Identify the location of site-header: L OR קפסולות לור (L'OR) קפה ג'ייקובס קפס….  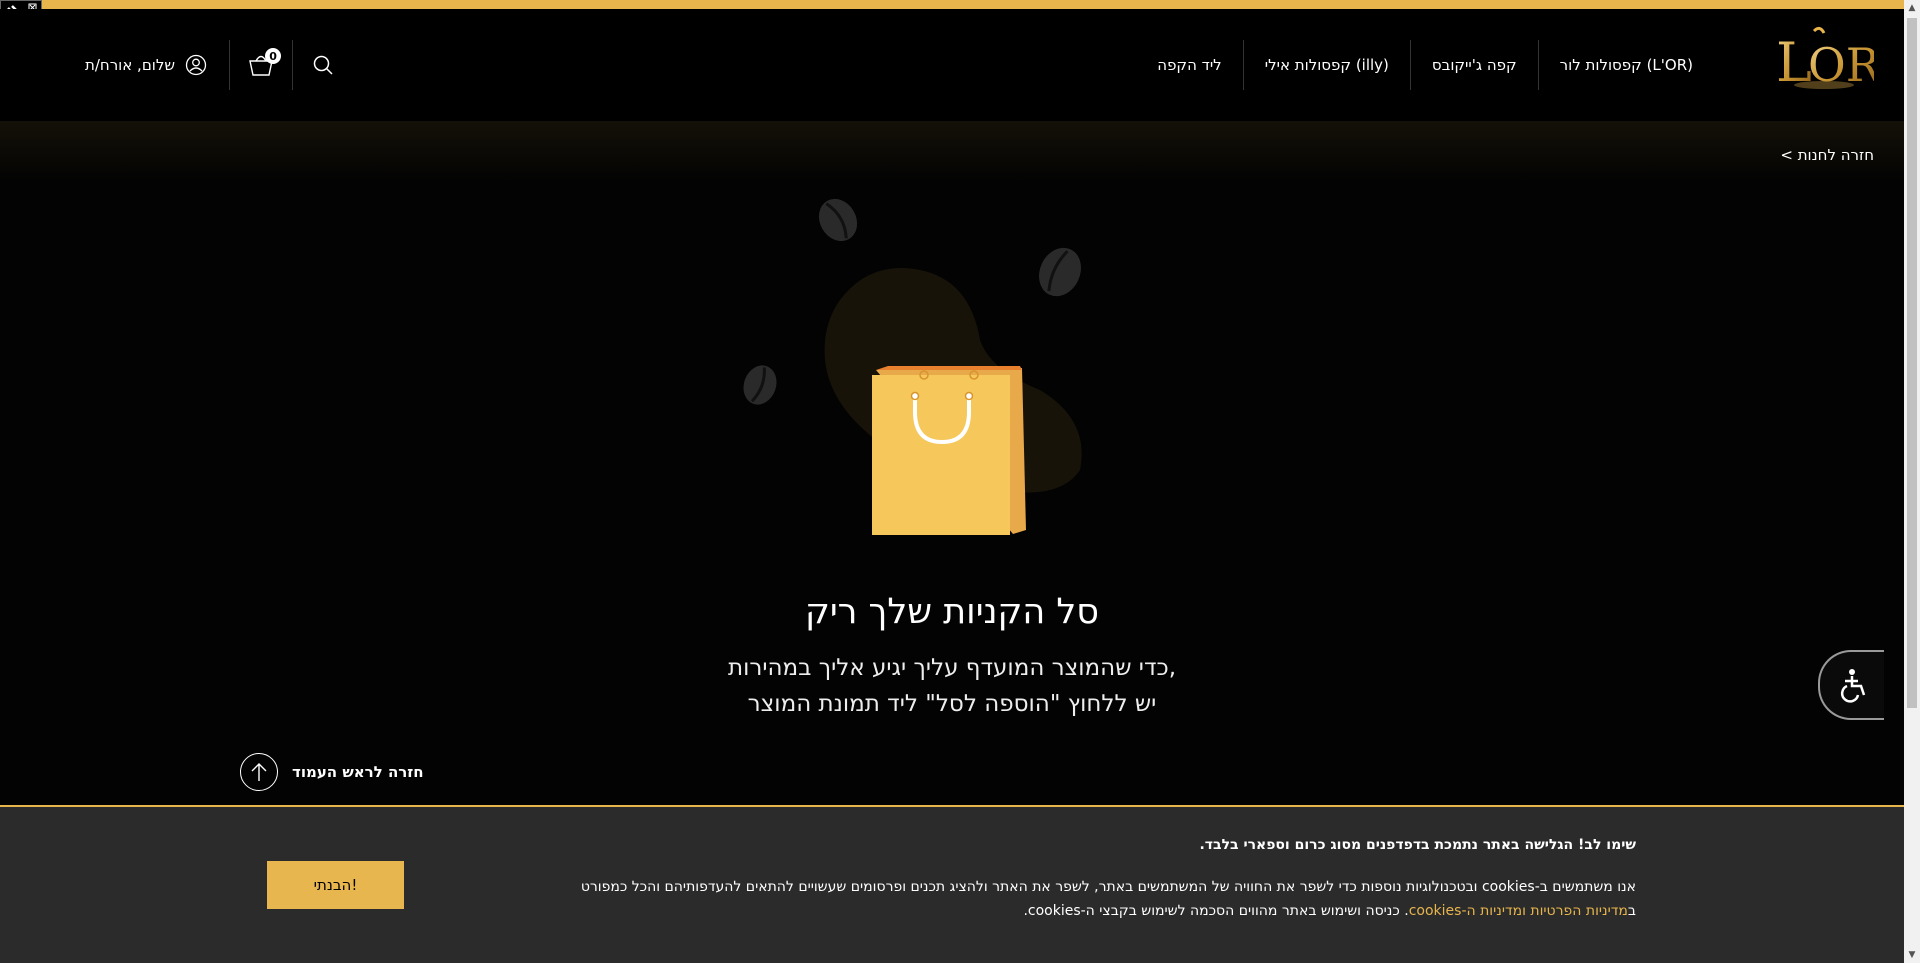
(952, 65).